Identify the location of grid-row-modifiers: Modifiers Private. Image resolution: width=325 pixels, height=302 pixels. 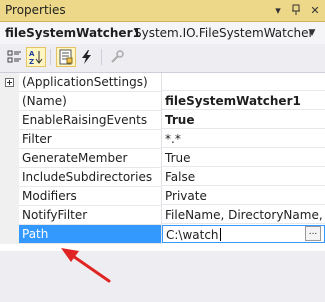
(162, 196).